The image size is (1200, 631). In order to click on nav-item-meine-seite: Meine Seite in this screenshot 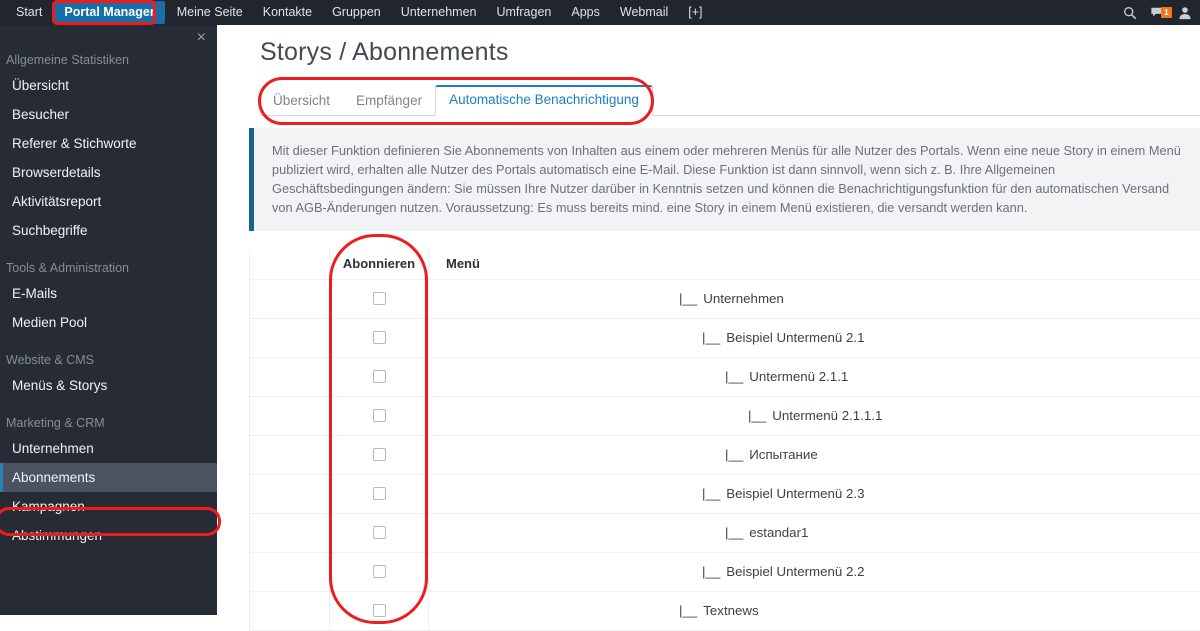, I will do `click(210, 12)`.